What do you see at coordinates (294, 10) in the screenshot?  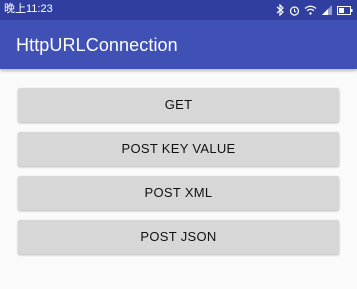 I see `alarm-icon` at bounding box center [294, 10].